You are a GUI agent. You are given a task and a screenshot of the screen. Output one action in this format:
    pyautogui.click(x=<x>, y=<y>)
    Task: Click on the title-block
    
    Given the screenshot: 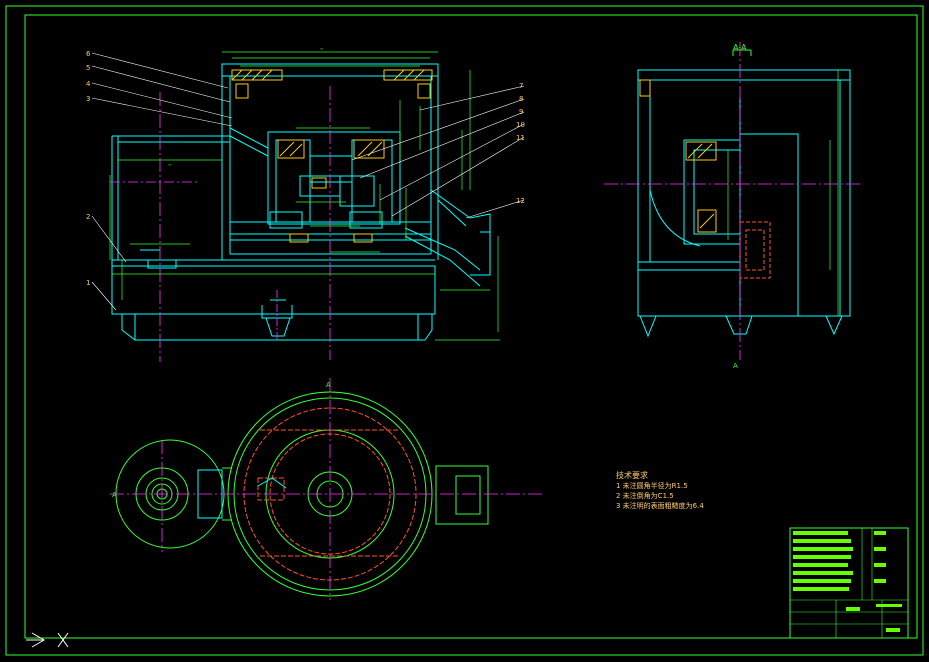 What is the action you would take?
    pyautogui.click(x=849, y=583)
    